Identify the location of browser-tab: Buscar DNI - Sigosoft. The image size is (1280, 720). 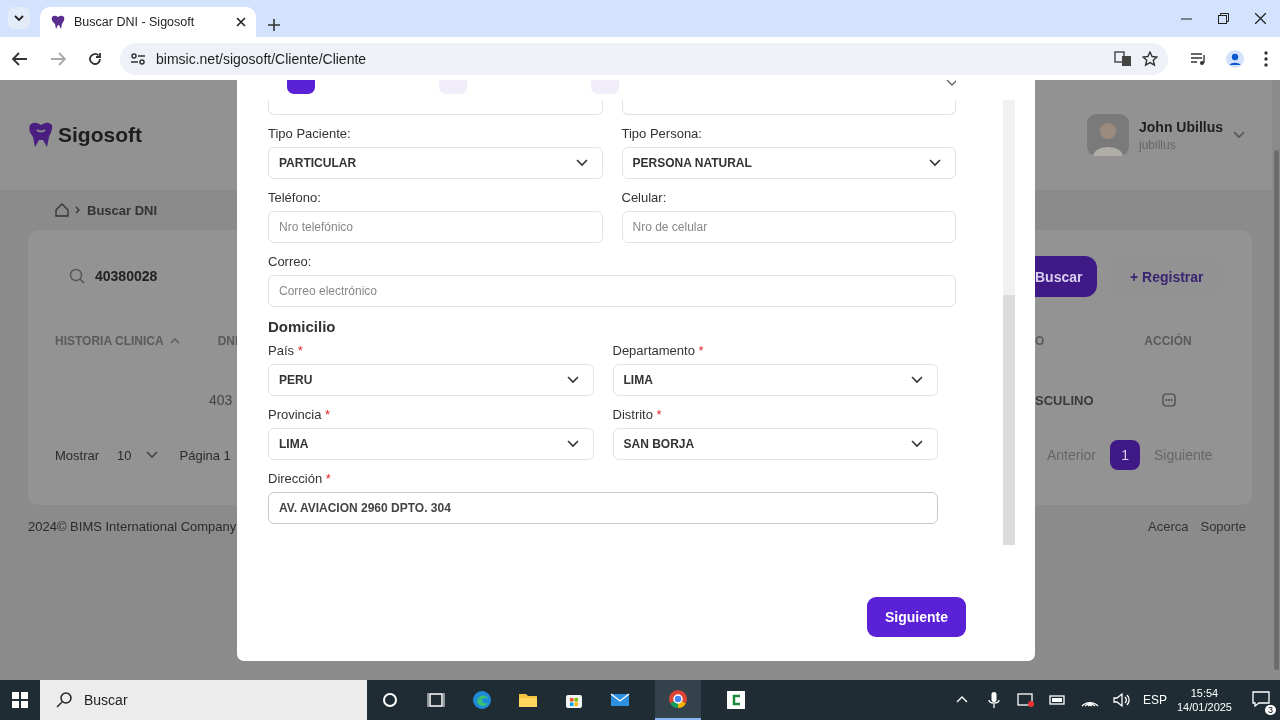
(148, 22).